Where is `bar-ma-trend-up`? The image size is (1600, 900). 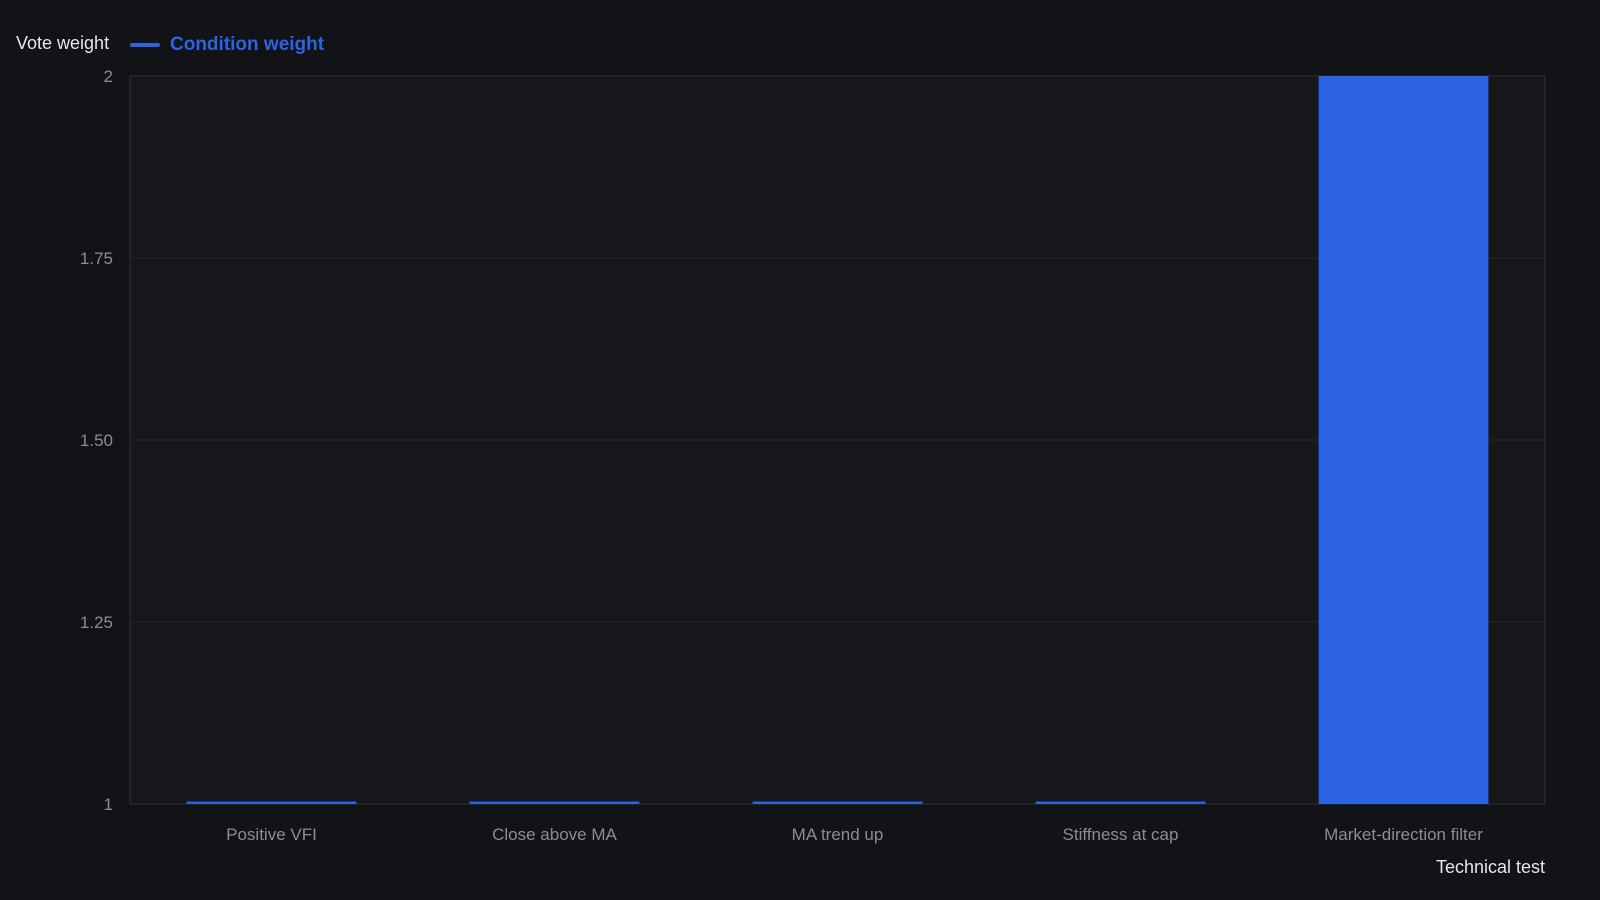 bar-ma-trend-up is located at coordinates (837, 803).